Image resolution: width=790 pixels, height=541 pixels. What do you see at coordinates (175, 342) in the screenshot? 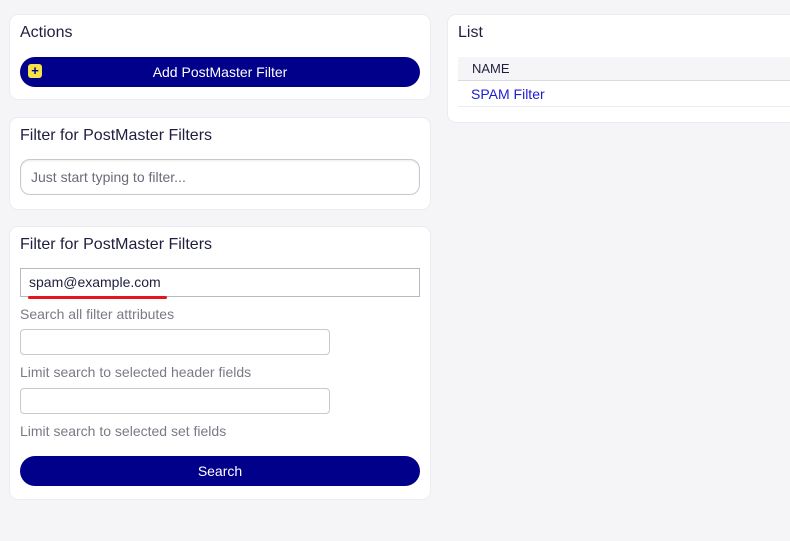
I see `header-fields-input` at bounding box center [175, 342].